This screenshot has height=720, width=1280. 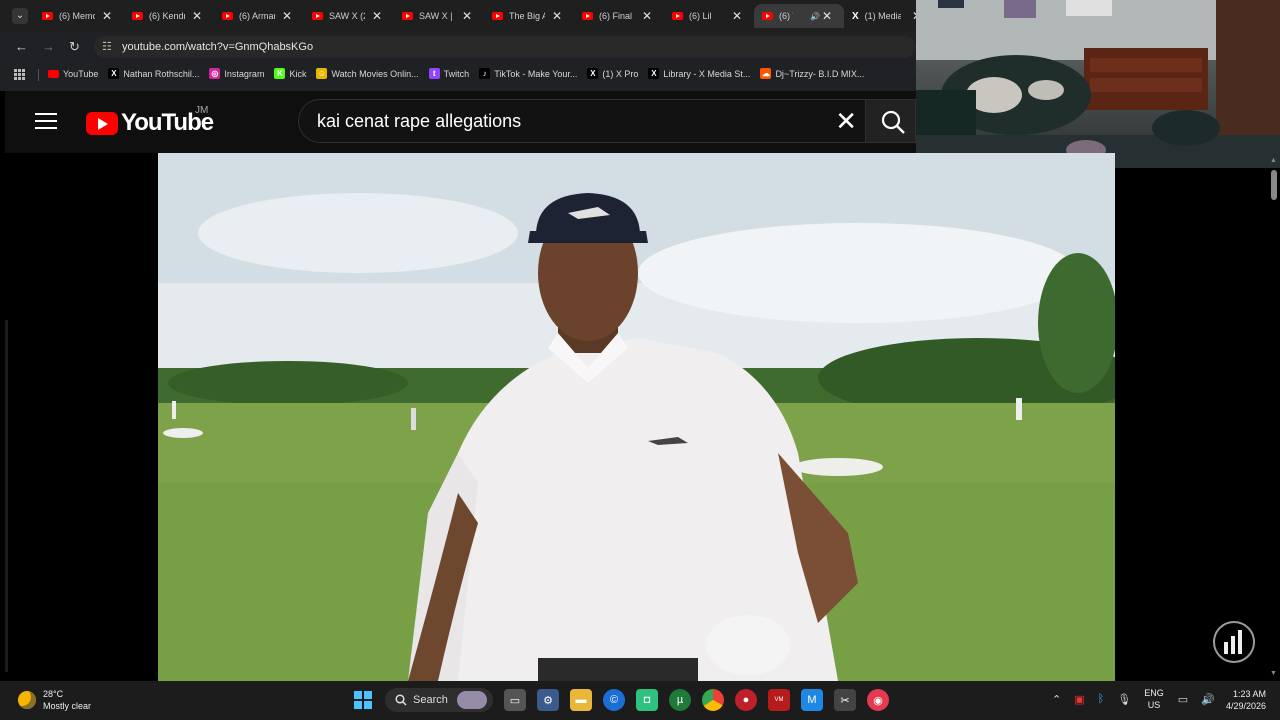 I want to click on bookmark-item: K Kick, so click(x=290, y=73).